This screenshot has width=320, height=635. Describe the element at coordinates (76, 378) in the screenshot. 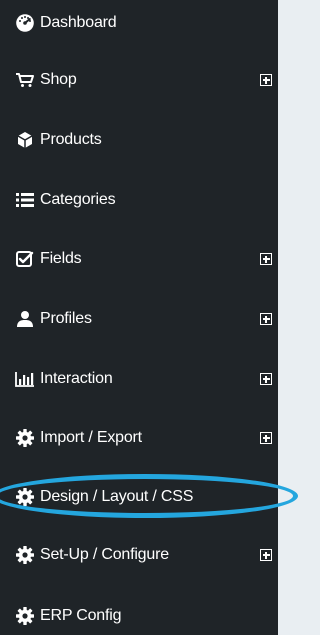

I see `sidebar-item-label: Interaction` at that location.